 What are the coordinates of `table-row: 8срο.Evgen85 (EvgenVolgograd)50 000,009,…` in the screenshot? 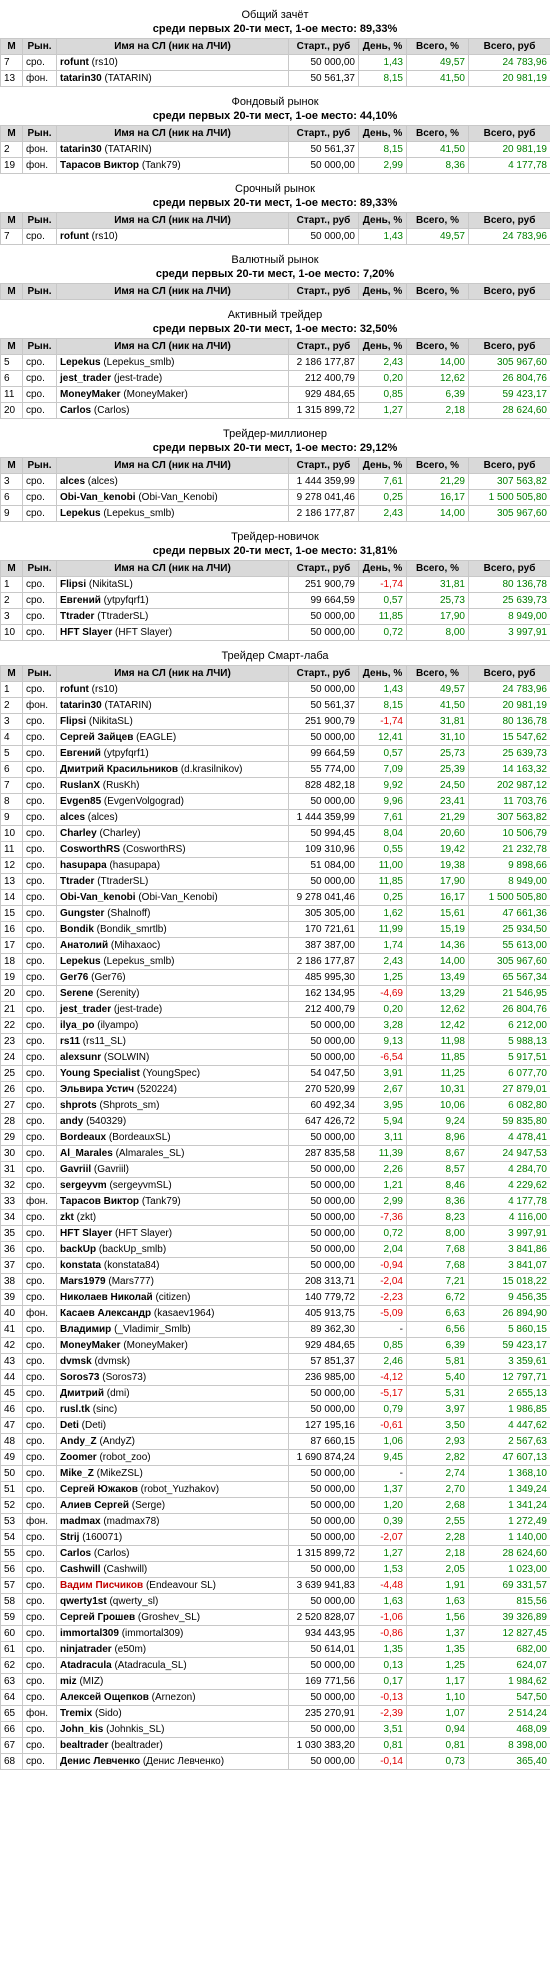 It's located at (275, 802).